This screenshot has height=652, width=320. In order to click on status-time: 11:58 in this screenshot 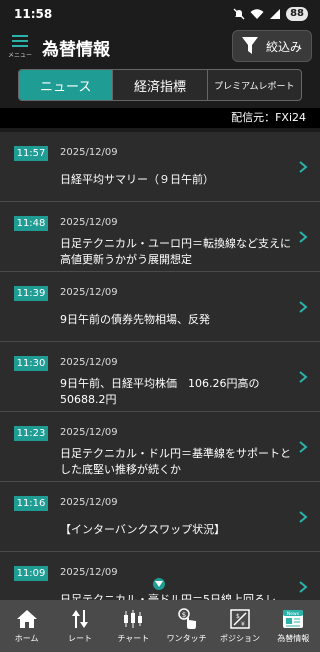, I will do `click(33, 14)`.